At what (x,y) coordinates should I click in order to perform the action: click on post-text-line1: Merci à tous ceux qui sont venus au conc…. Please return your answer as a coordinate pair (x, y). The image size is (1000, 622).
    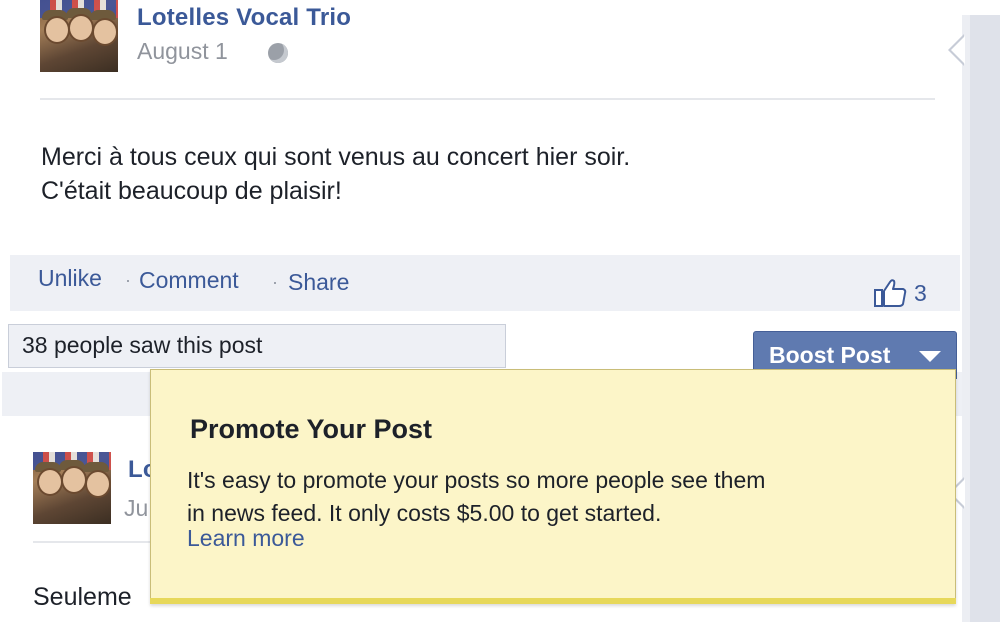
    Looking at the image, I should click on (336, 157).